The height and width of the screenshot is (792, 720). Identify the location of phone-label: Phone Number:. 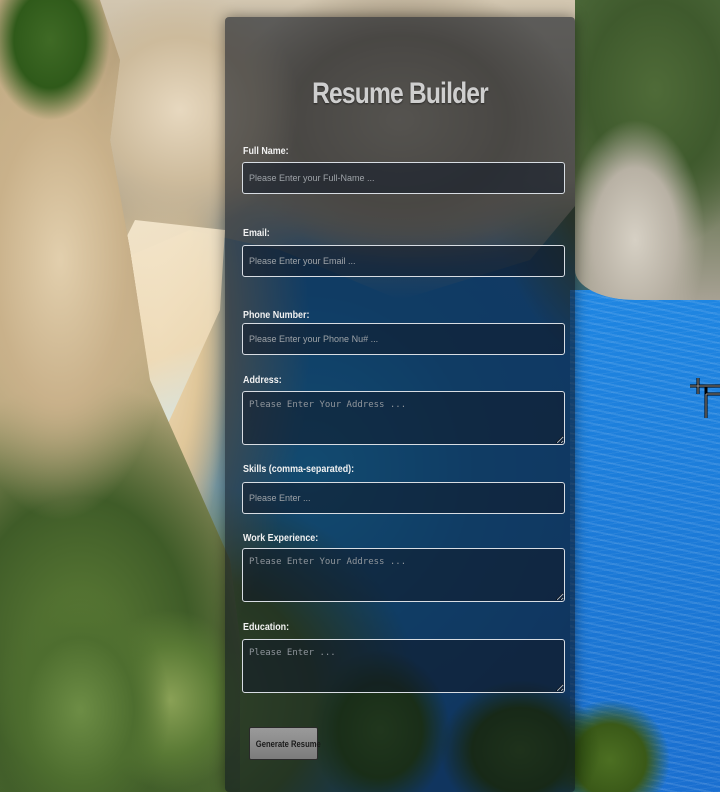
(276, 315).